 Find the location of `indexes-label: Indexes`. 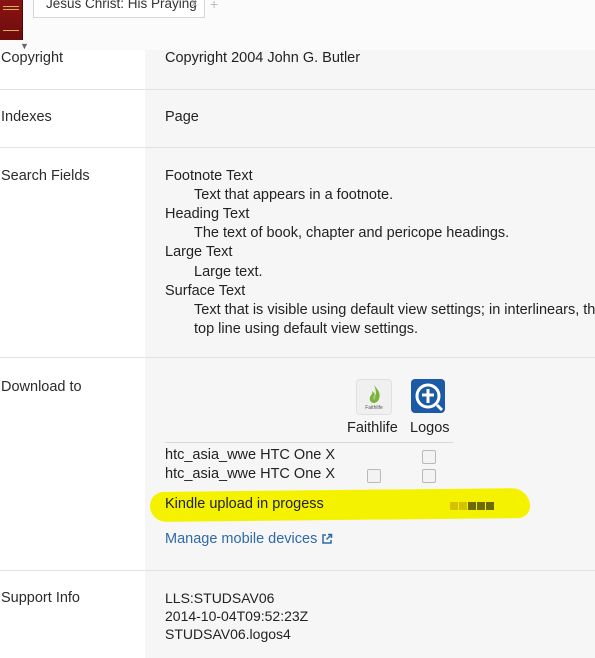

indexes-label: Indexes is located at coordinates (26, 117).